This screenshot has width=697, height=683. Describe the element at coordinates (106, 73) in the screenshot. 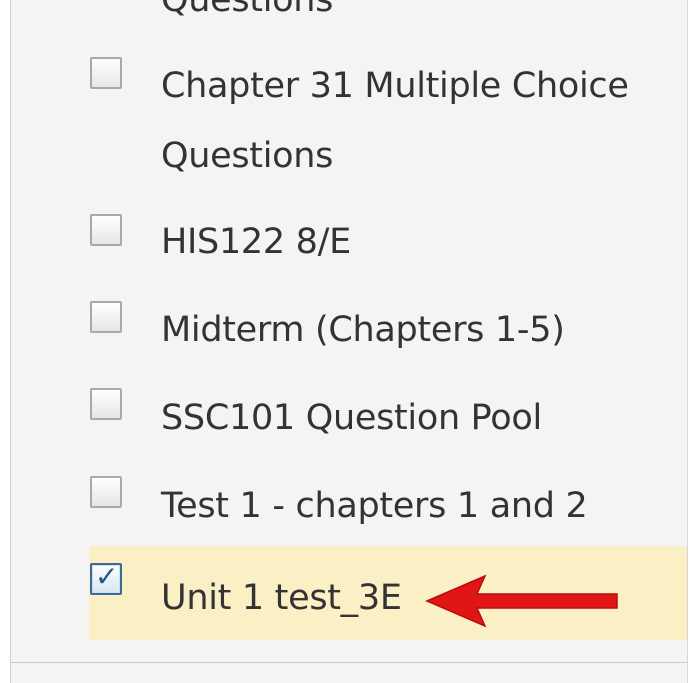

I see `checkbox-chapter-31-multiple-choice-questions` at that location.